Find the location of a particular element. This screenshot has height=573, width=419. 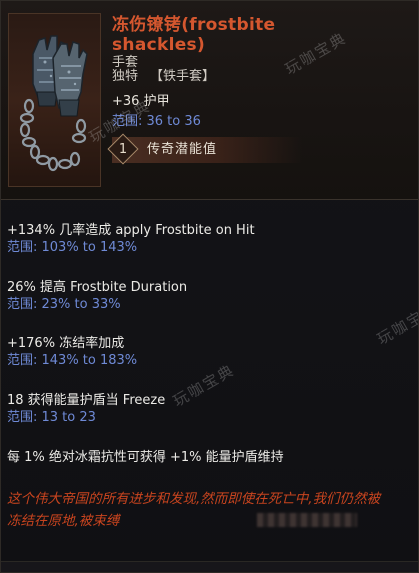

affix-2-range: 范围: 23% to 33% is located at coordinates (64, 304).